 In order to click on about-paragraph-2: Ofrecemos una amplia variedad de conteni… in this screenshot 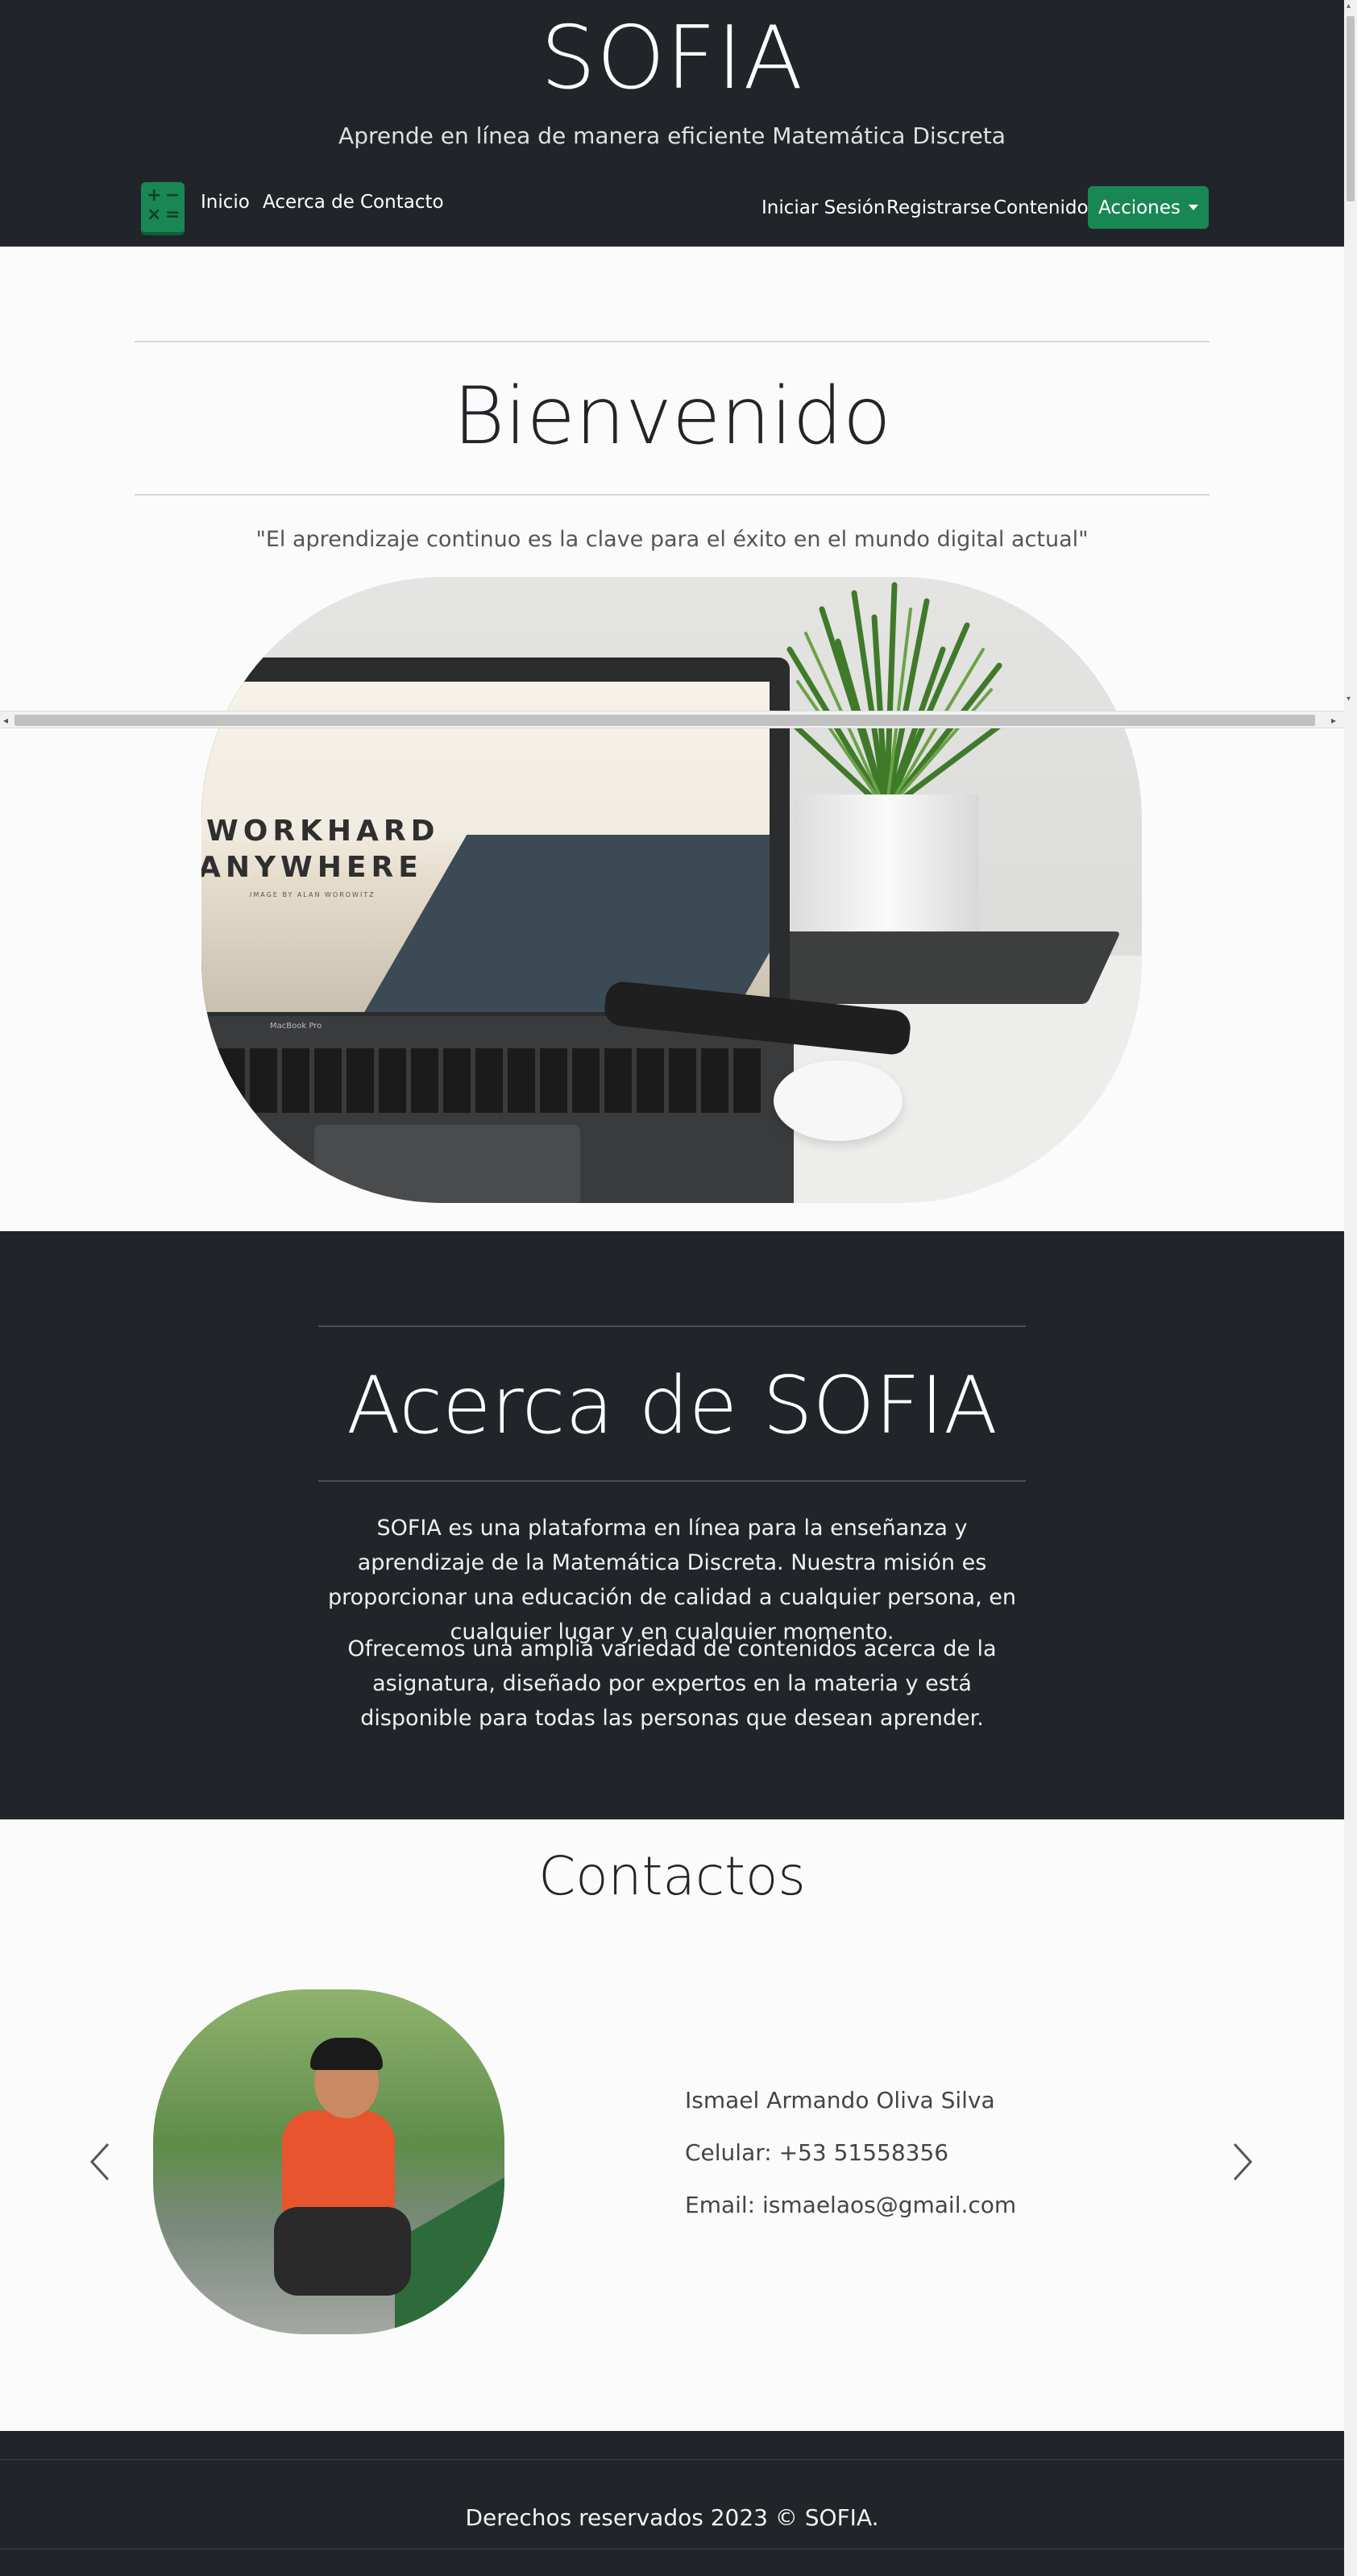, I will do `click(672, 1683)`.